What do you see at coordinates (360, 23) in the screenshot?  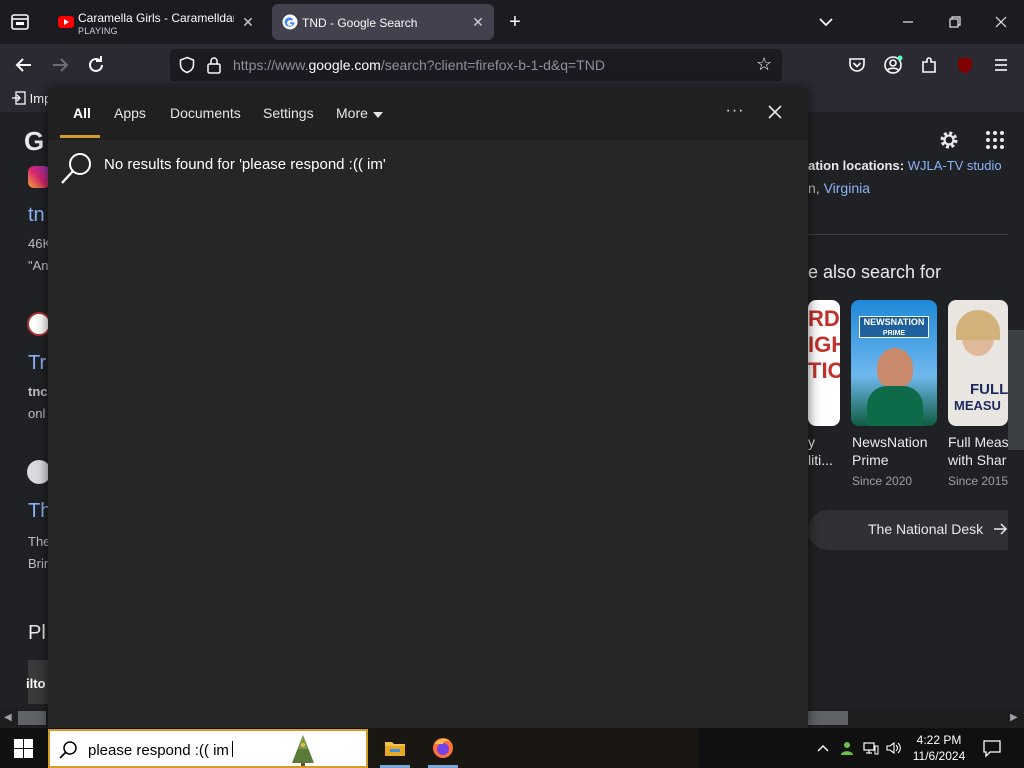 I see `tab-title: TND - Google Search` at bounding box center [360, 23].